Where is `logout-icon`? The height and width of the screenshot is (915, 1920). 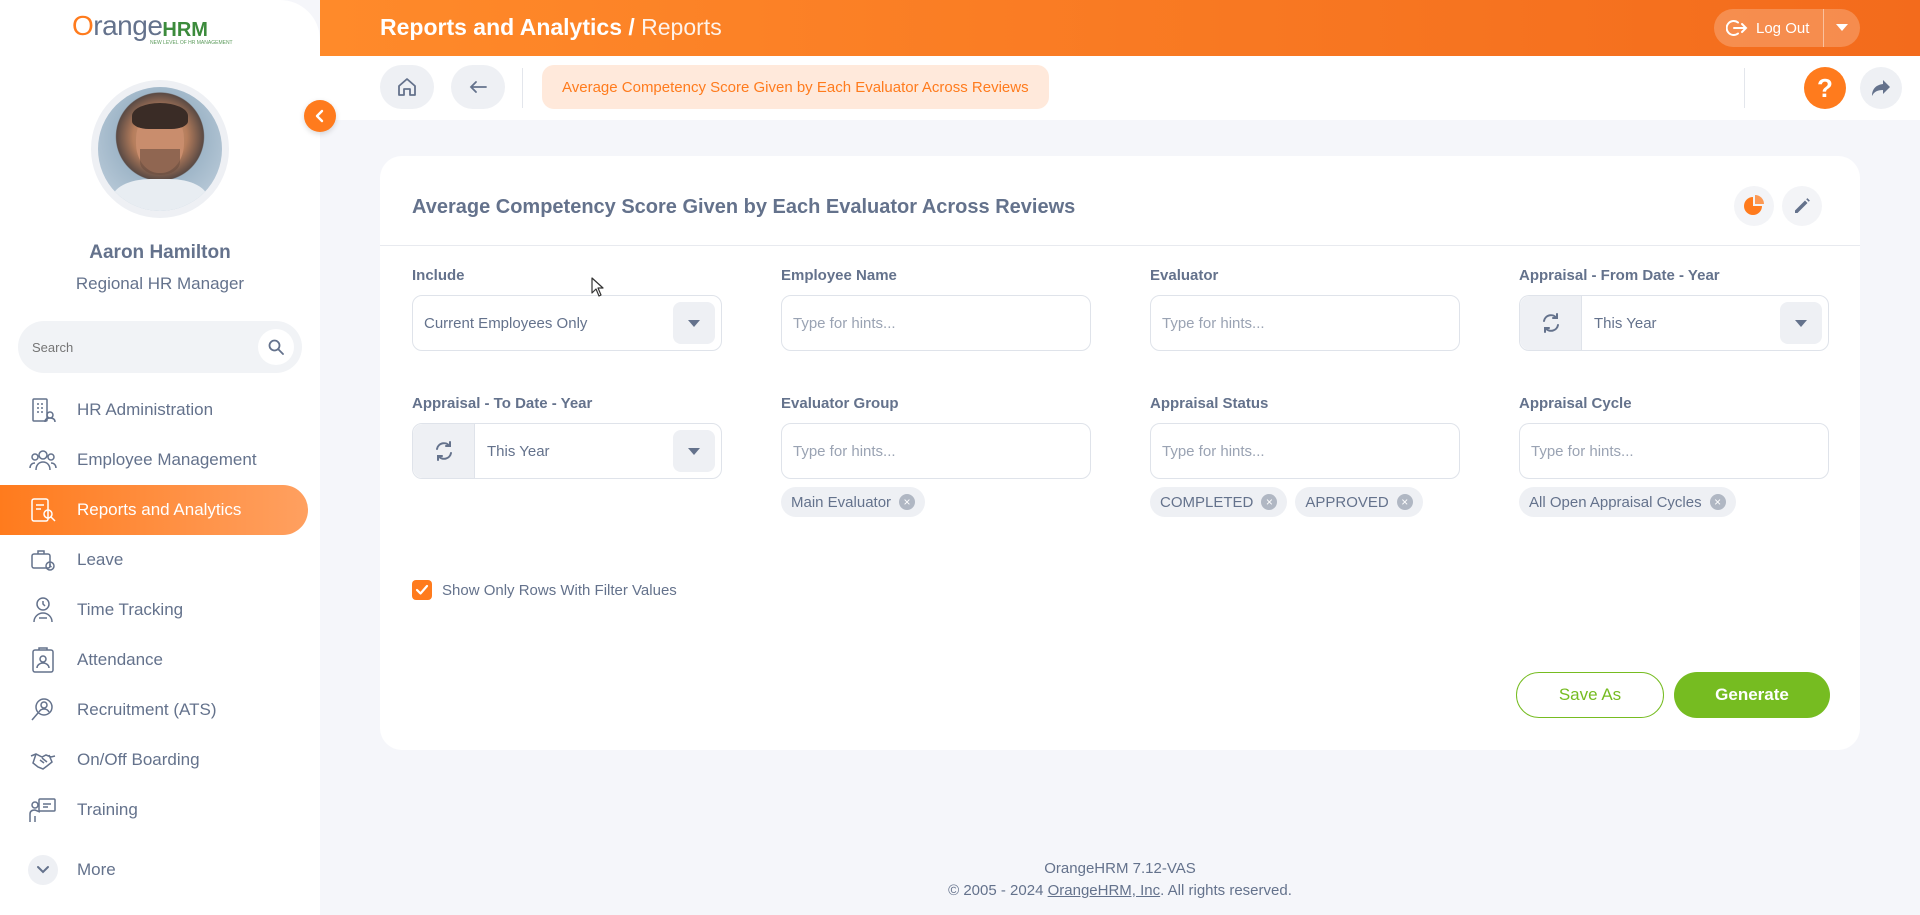 logout-icon is located at coordinates (1737, 28).